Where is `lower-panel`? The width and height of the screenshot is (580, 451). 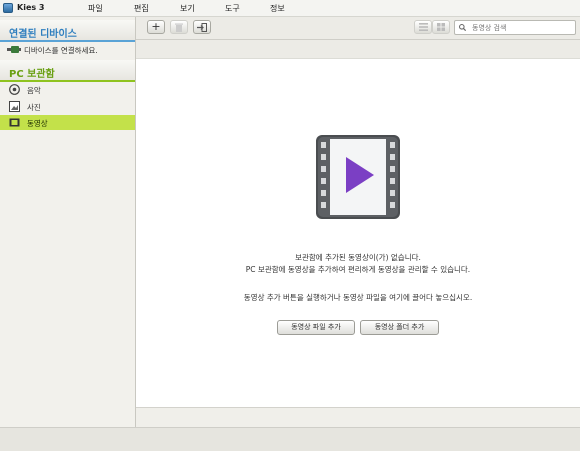
lower-panel is located at coordinates (358, 417).